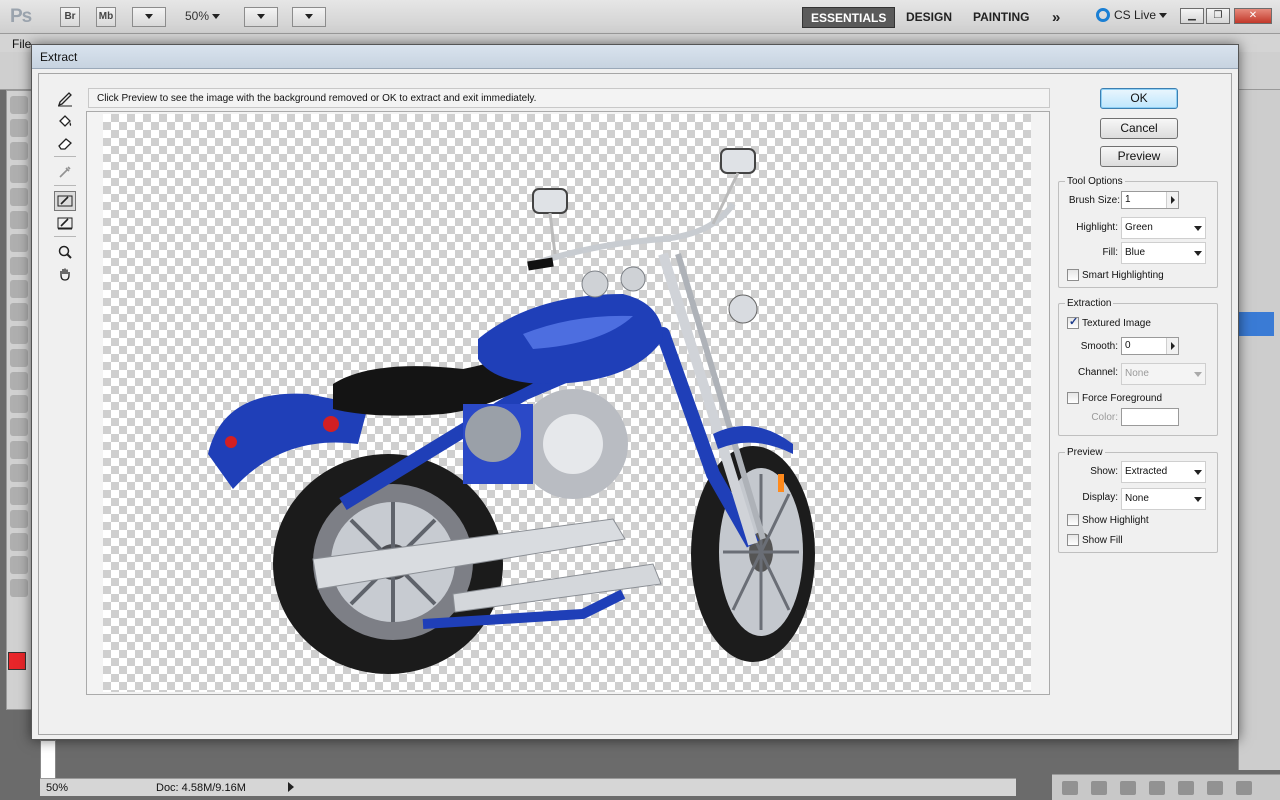 Image resolution: width=1280 pixels, height=800 pixels. I want to click on display-select: None, so click(1163, 499).